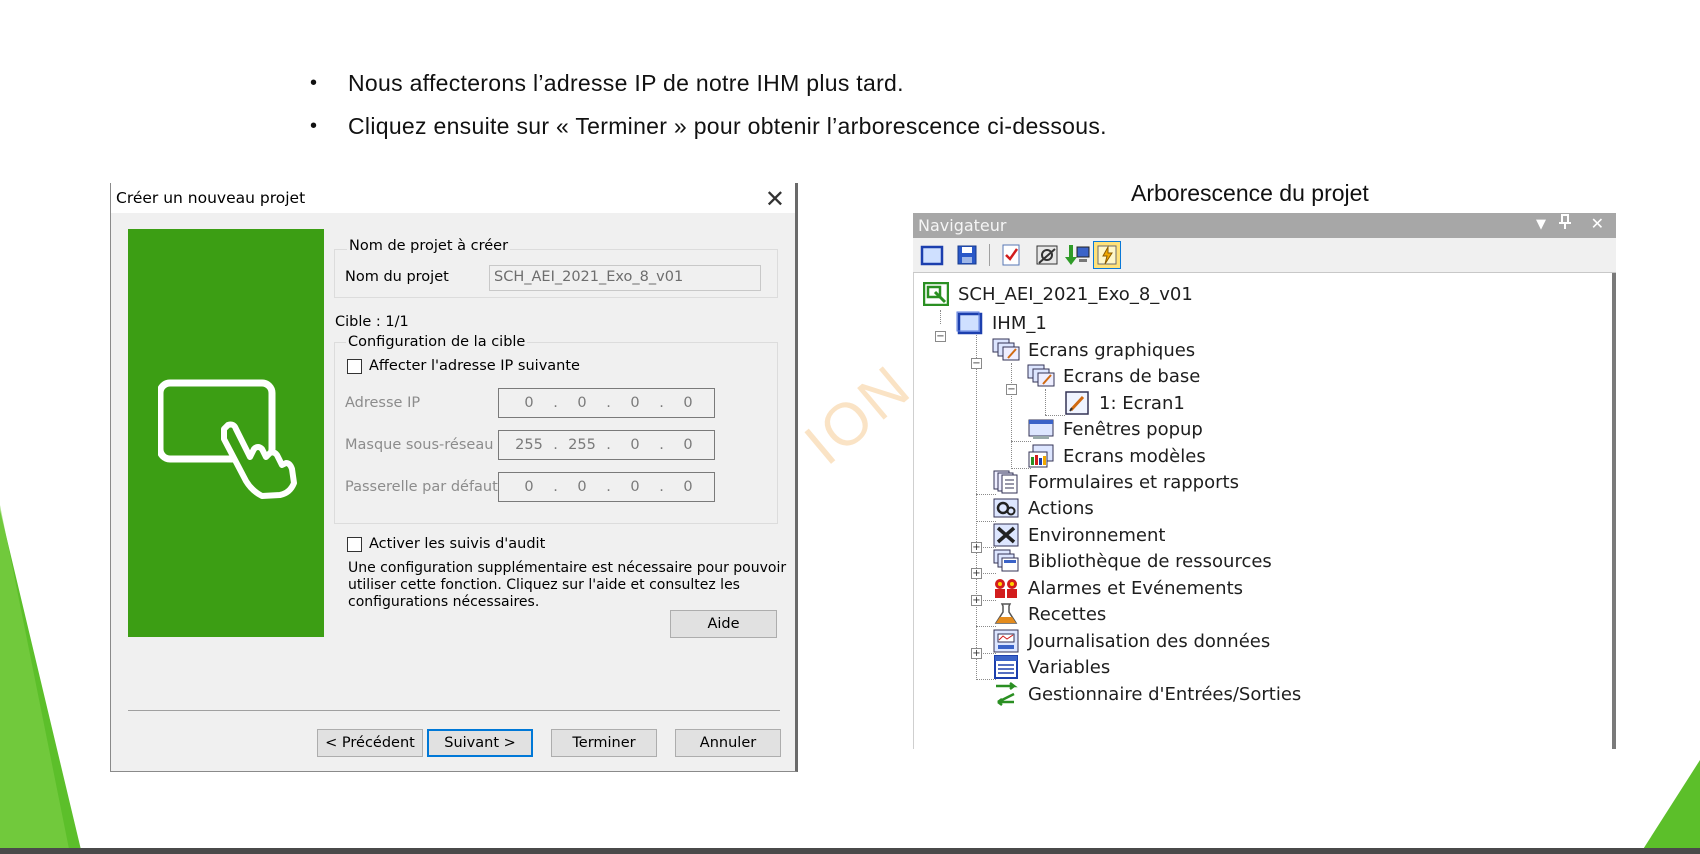 The height and width of the screenshot is (854, 1700). I want to click on gateway-field: 0. 0. 0. 0, so click(606, 487).